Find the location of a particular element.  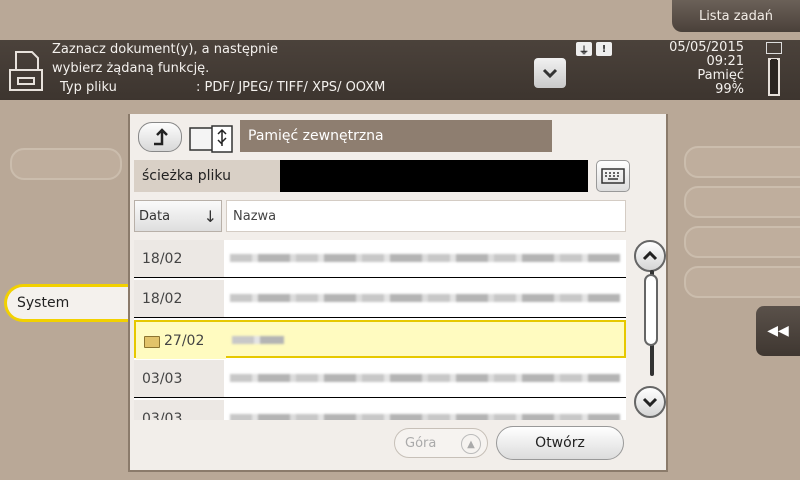

collapse-panel-button: ◀◀ is located at coordinates (778, 331).